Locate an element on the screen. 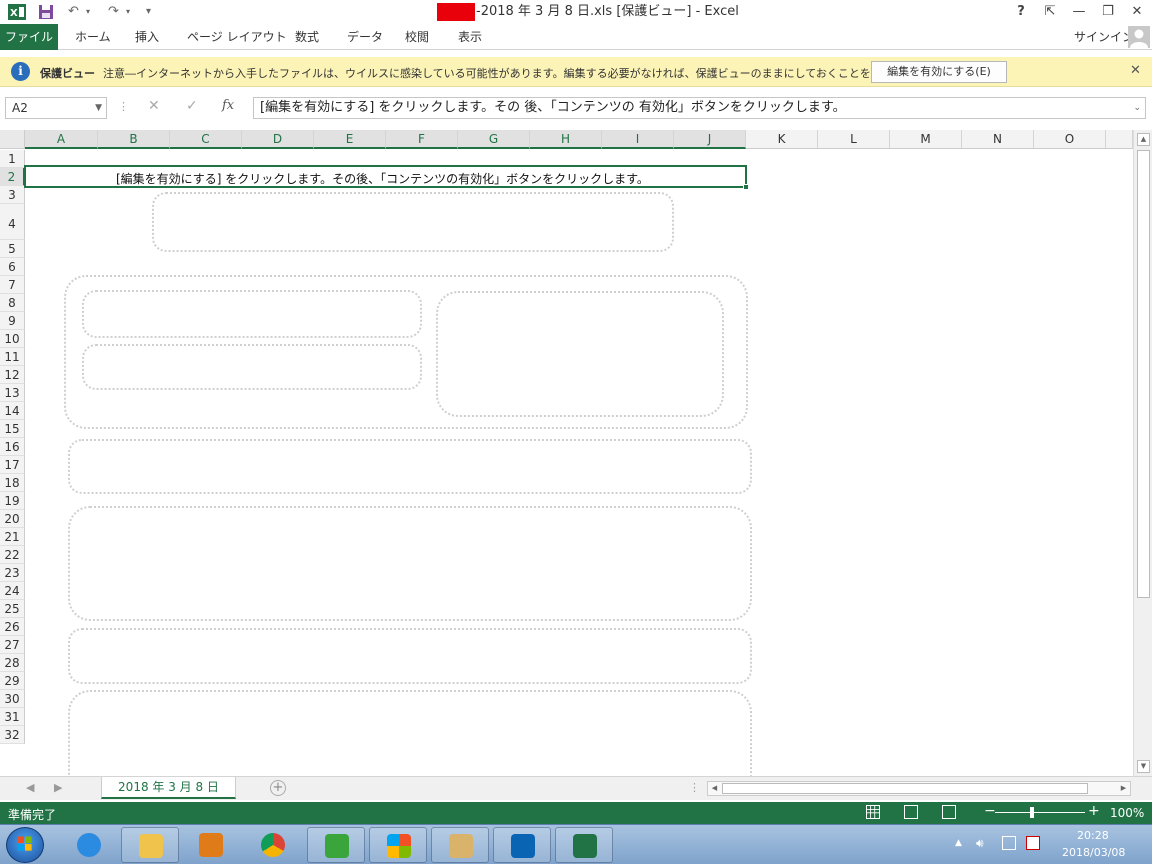  row-header: 5 is located at coordinates (12, 249).